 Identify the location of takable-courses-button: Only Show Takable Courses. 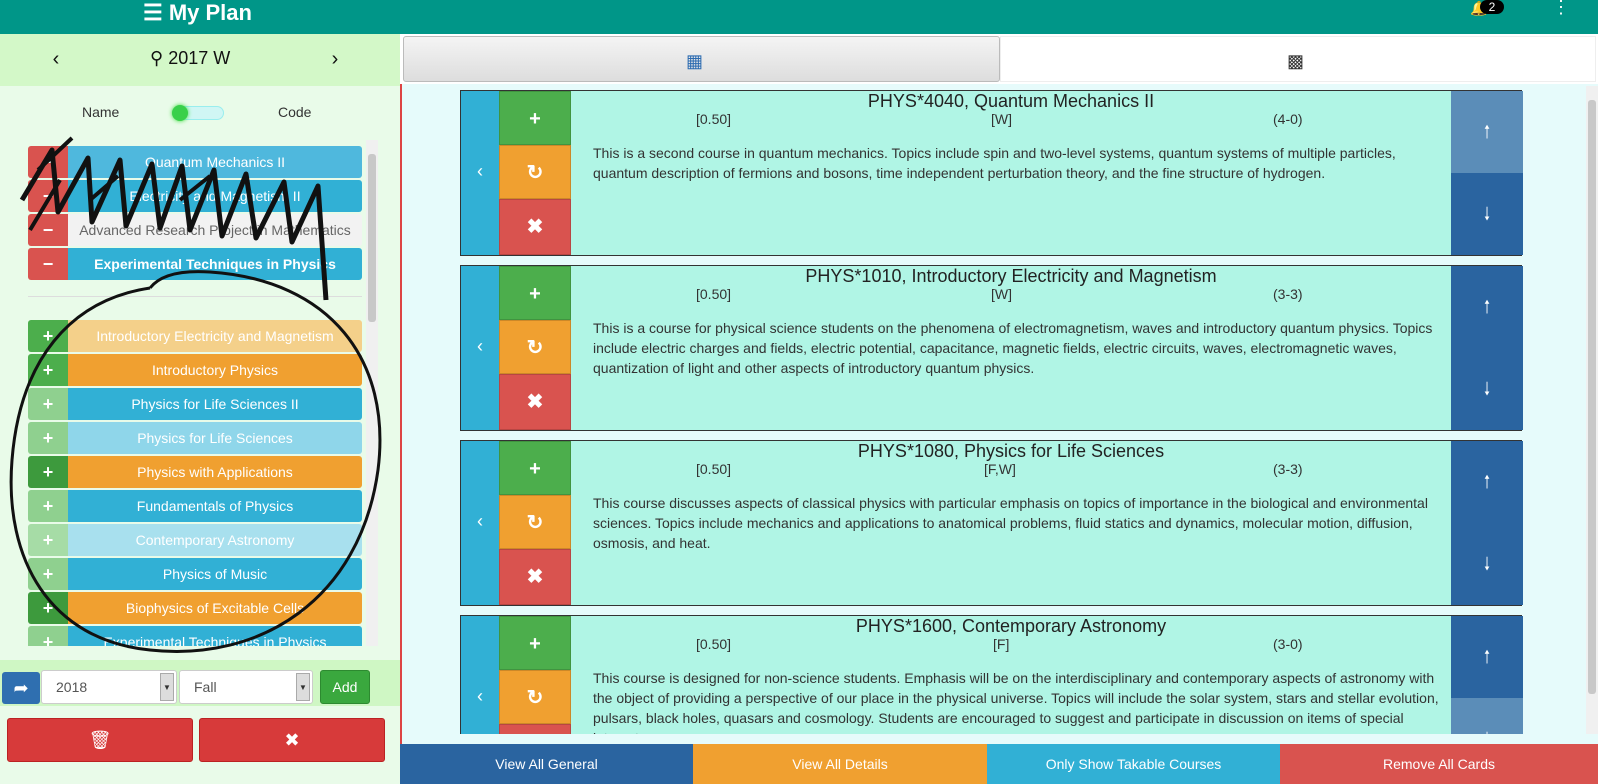
(1133, 764).